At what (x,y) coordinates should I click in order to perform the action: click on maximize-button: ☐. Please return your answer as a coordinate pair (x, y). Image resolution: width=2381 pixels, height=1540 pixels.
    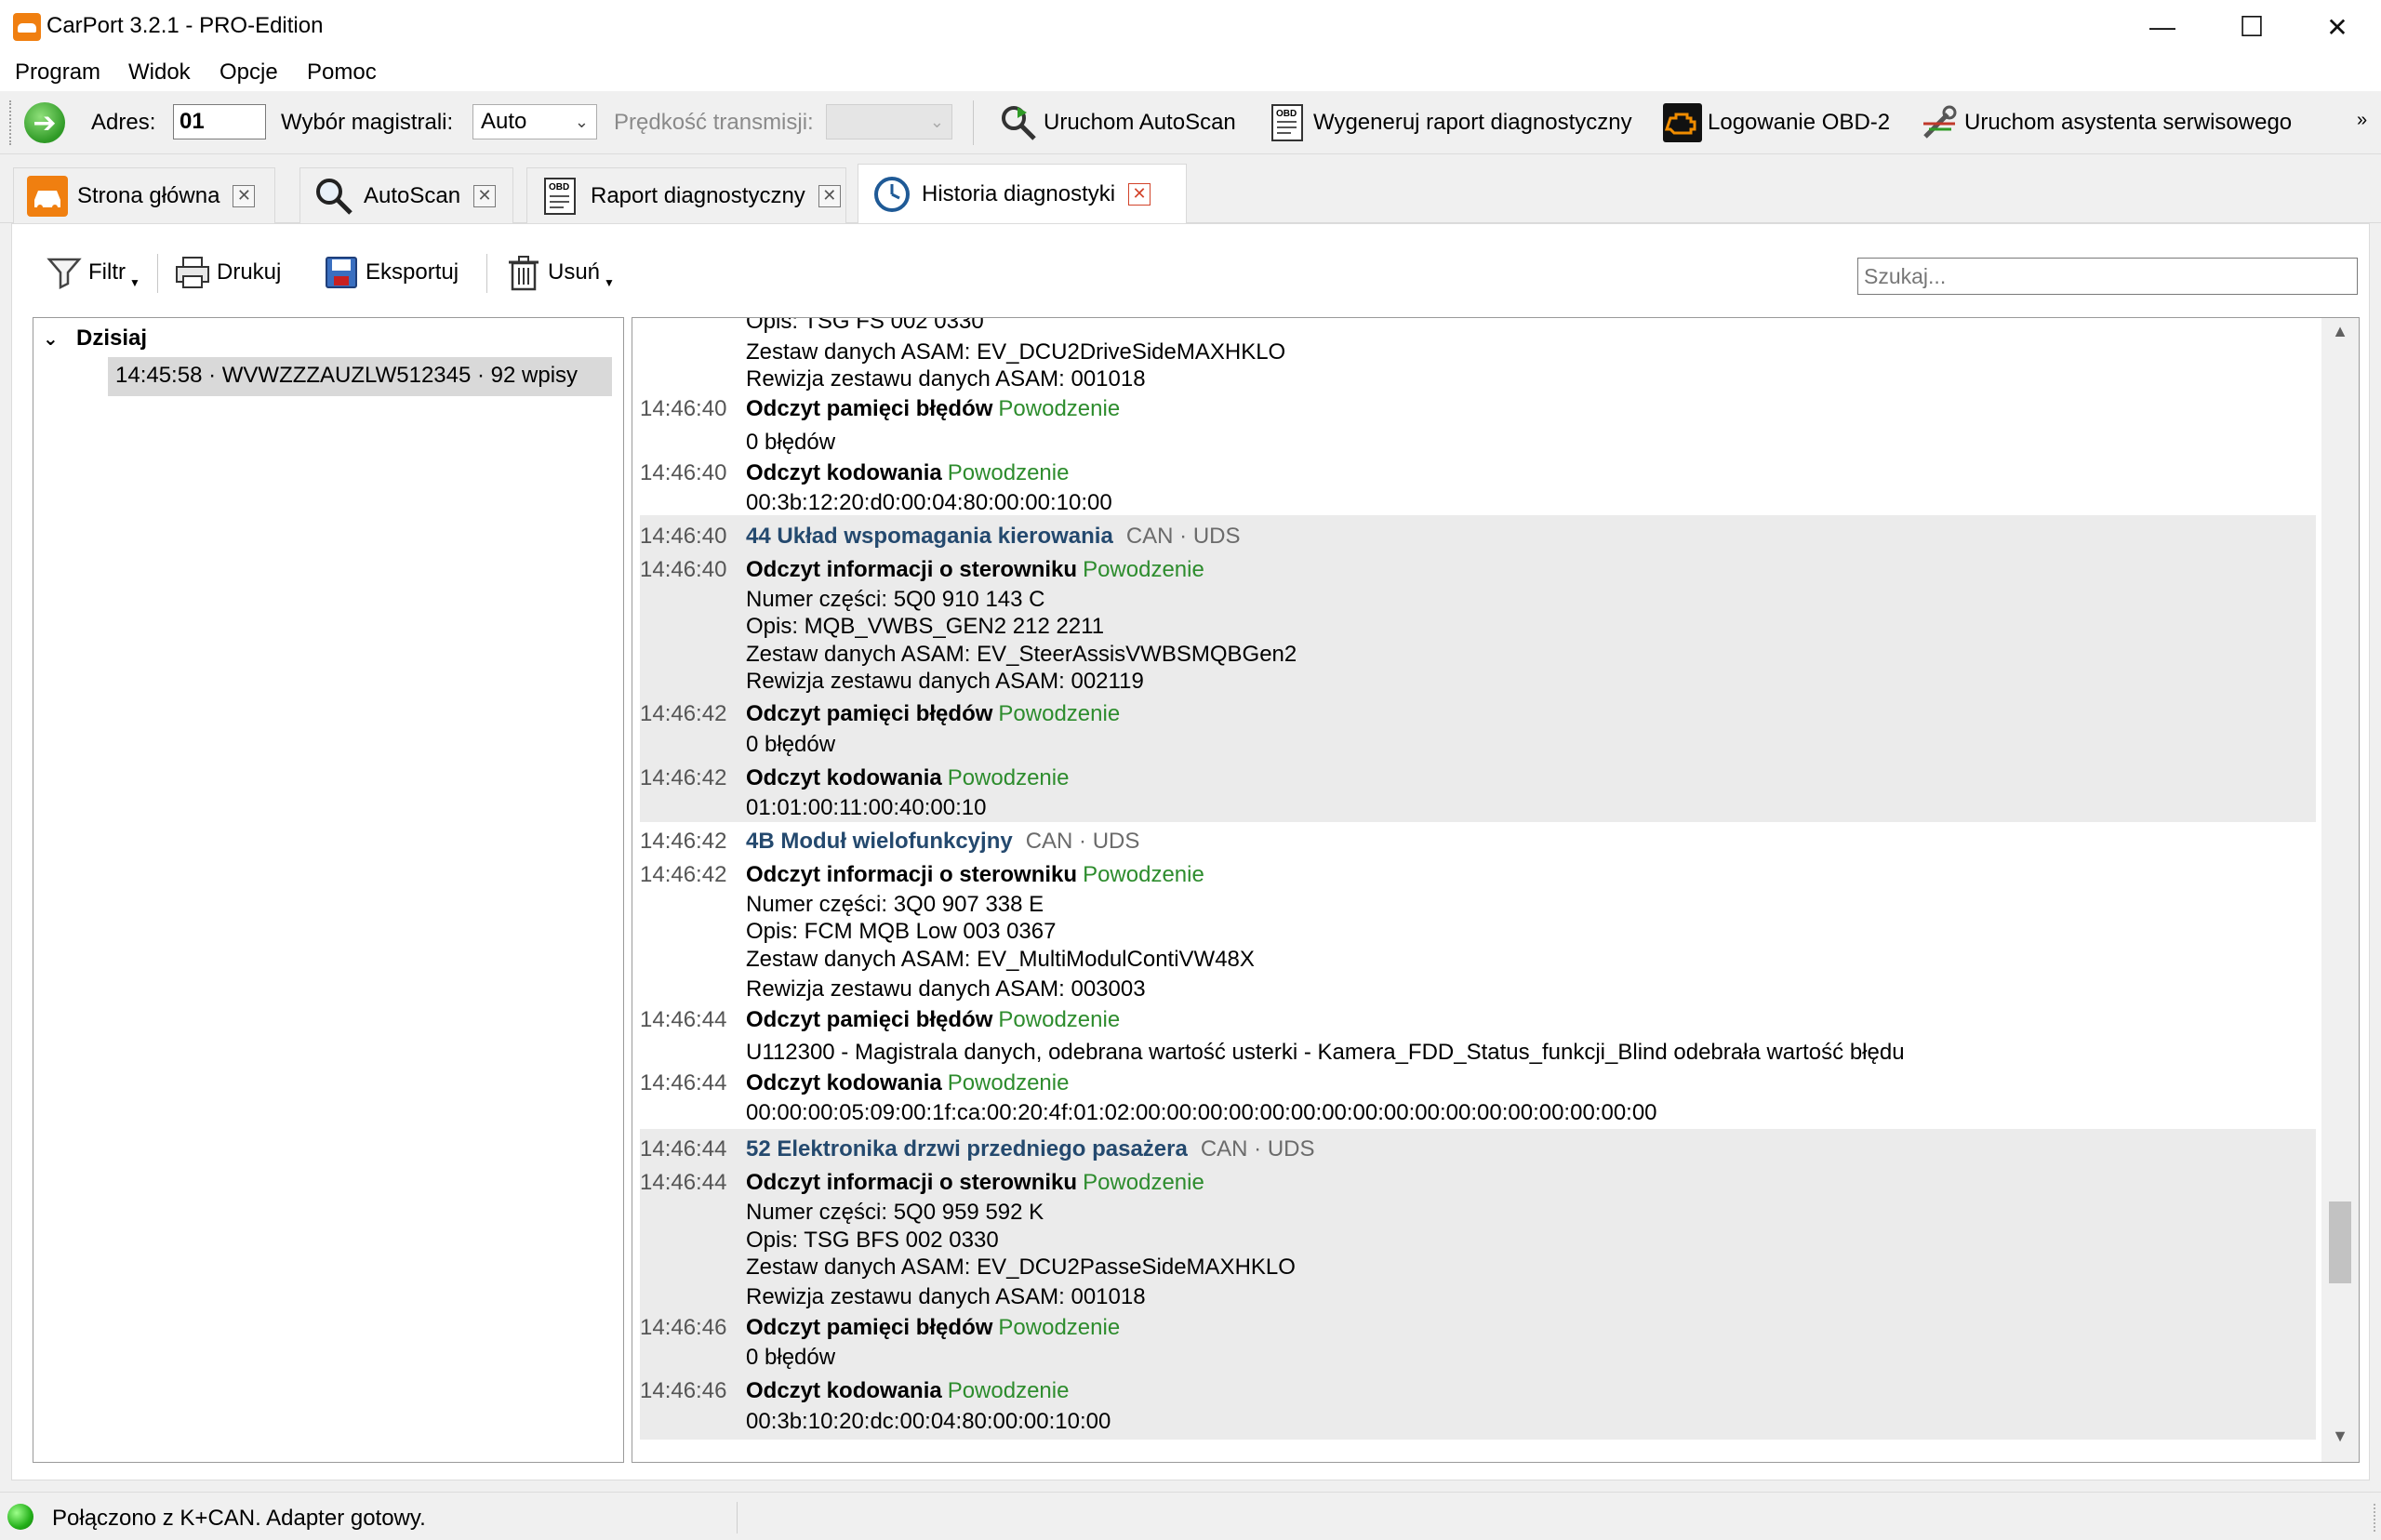
    Looking at the image, I should click on (2252, 27).